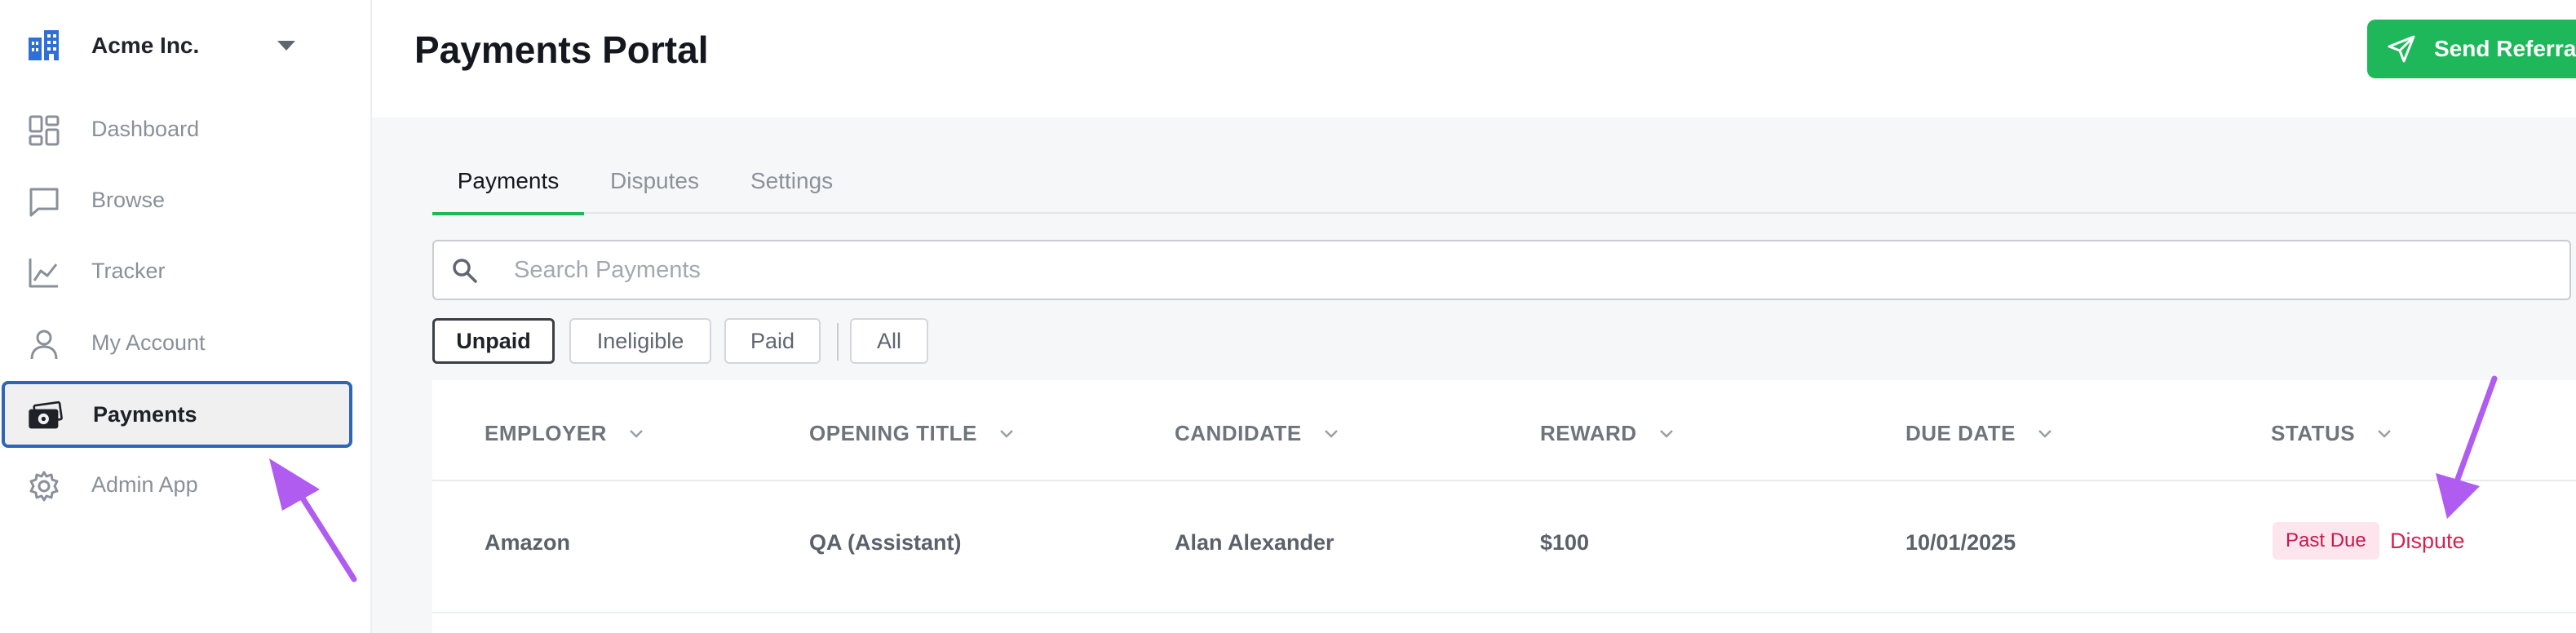 The height and width of the screenshot is (633, 2576). I want to click on money-icon, so click(46, 416).